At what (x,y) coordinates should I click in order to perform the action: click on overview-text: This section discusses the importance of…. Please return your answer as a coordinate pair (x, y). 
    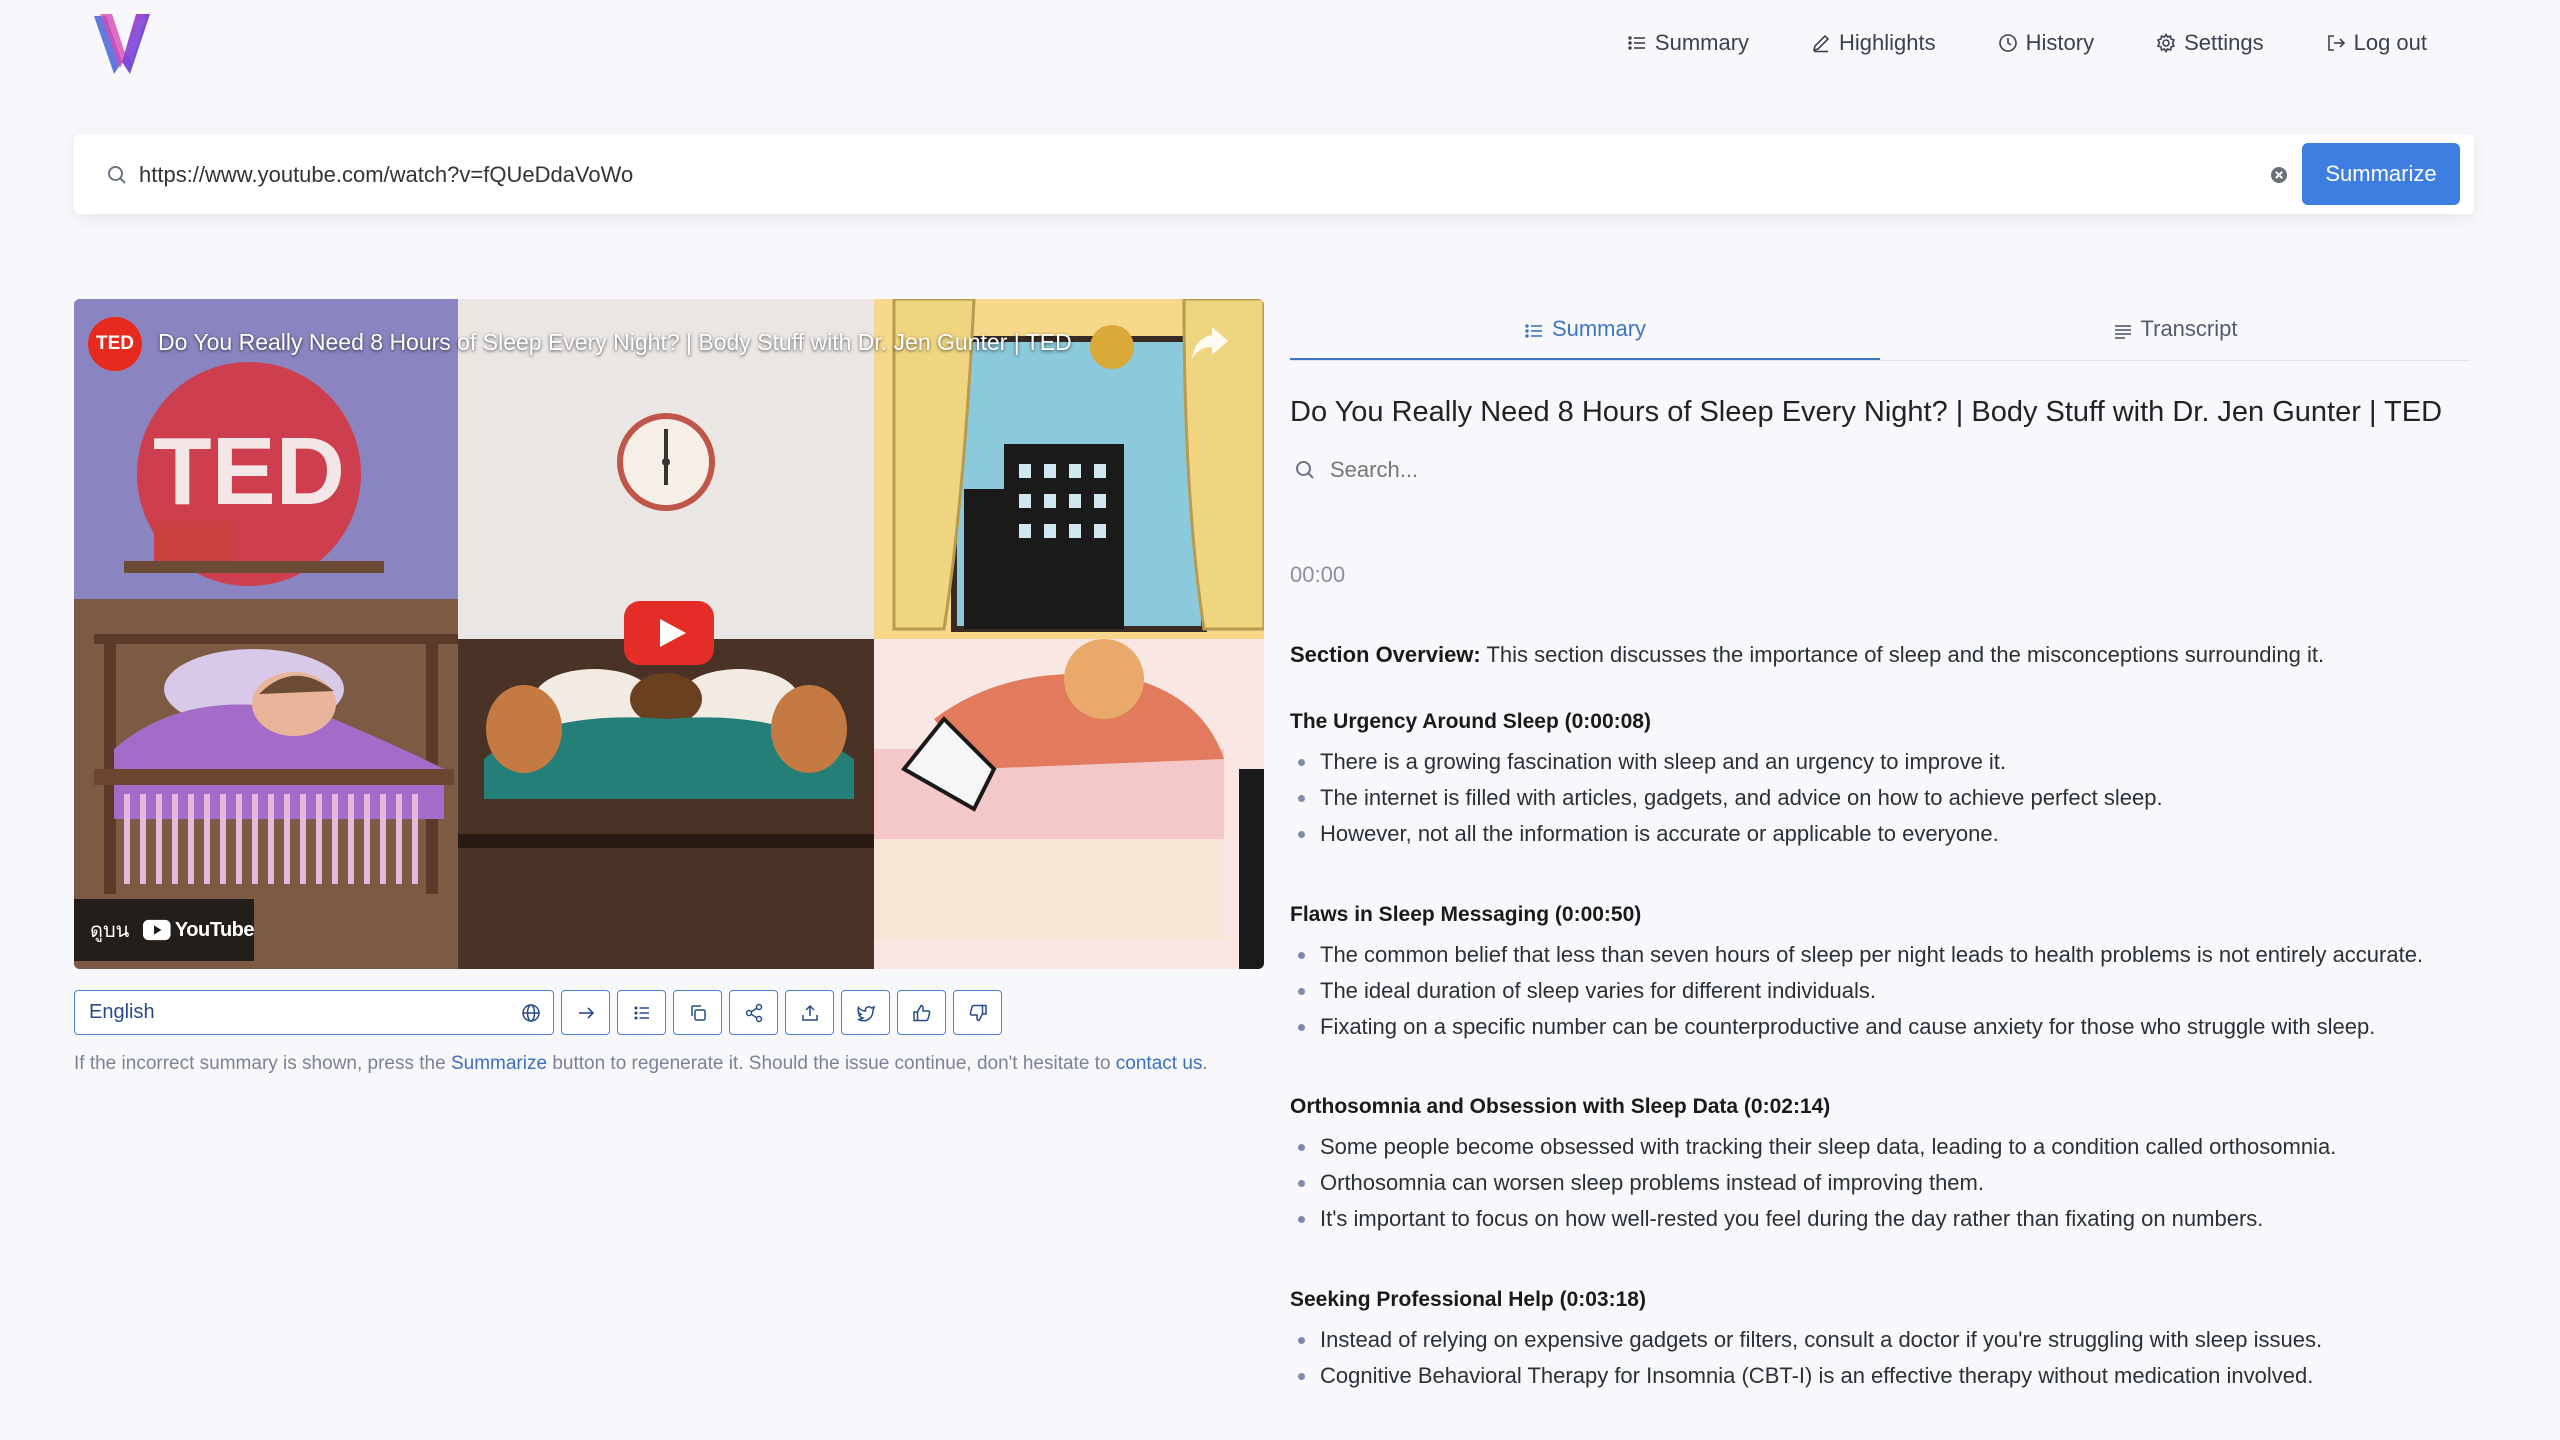
    Looking at the image, I should click on (1902, 654).